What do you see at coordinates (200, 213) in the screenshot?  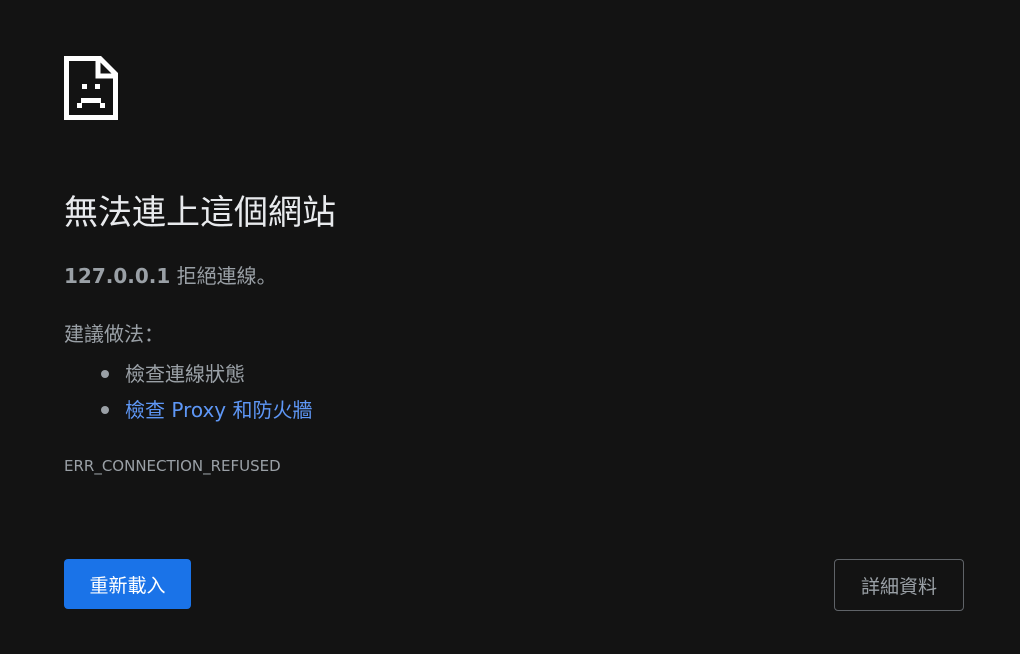 I see `page-title: 無法連上這個網站` at bounding box center [200, 213].